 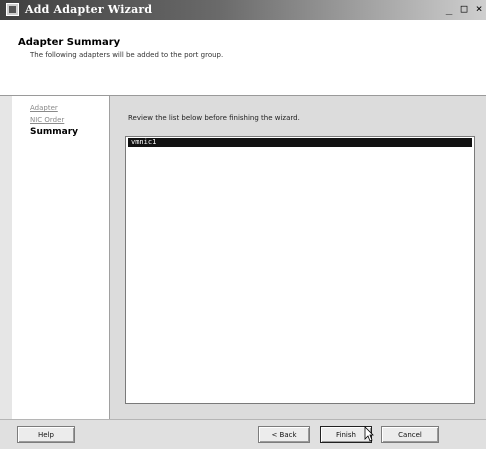 What do you see at coordinates (47, 120) in the screenshot?
I see `step-nic-order-link: NIC Order` at bounding box center [47, 120].